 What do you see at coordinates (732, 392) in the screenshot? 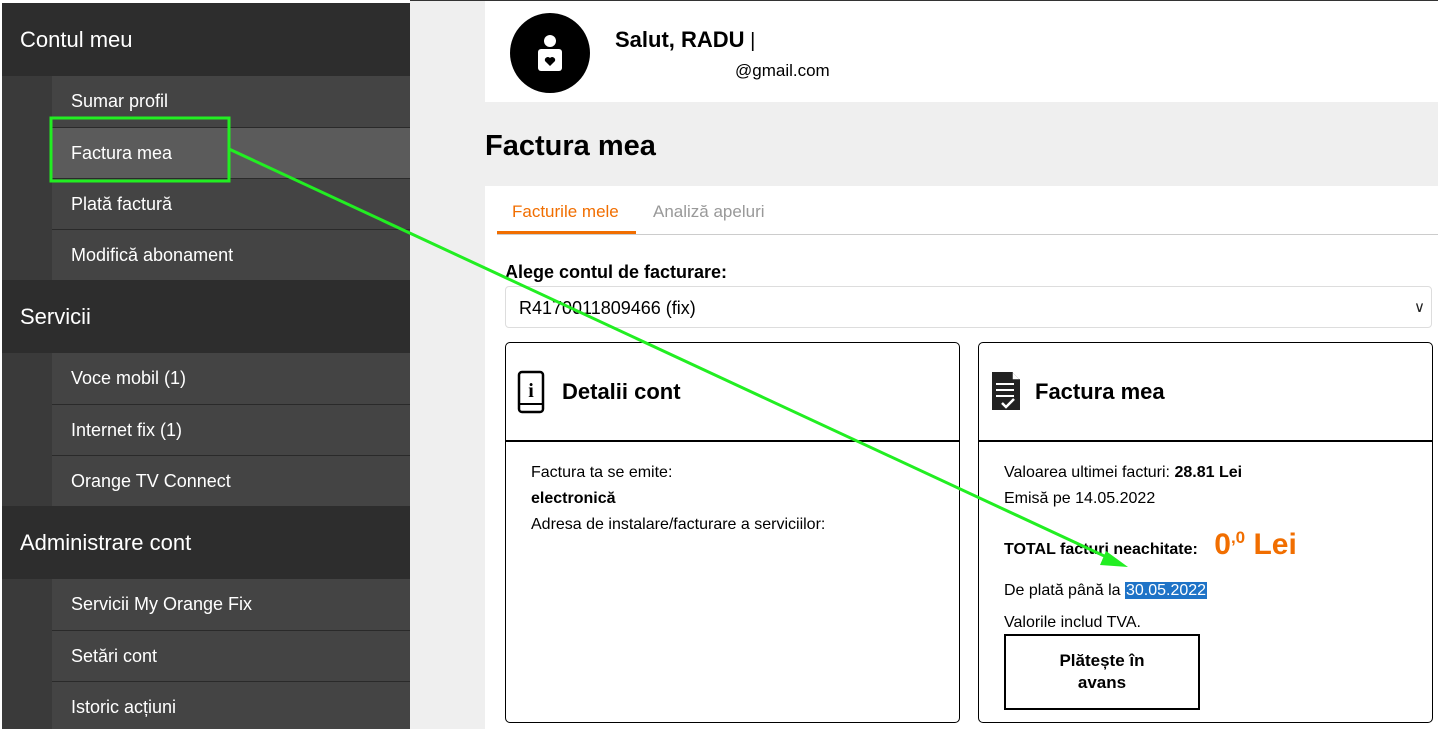
I see `details-card-header: i Detalii cont` at bounding box center [732, 392].